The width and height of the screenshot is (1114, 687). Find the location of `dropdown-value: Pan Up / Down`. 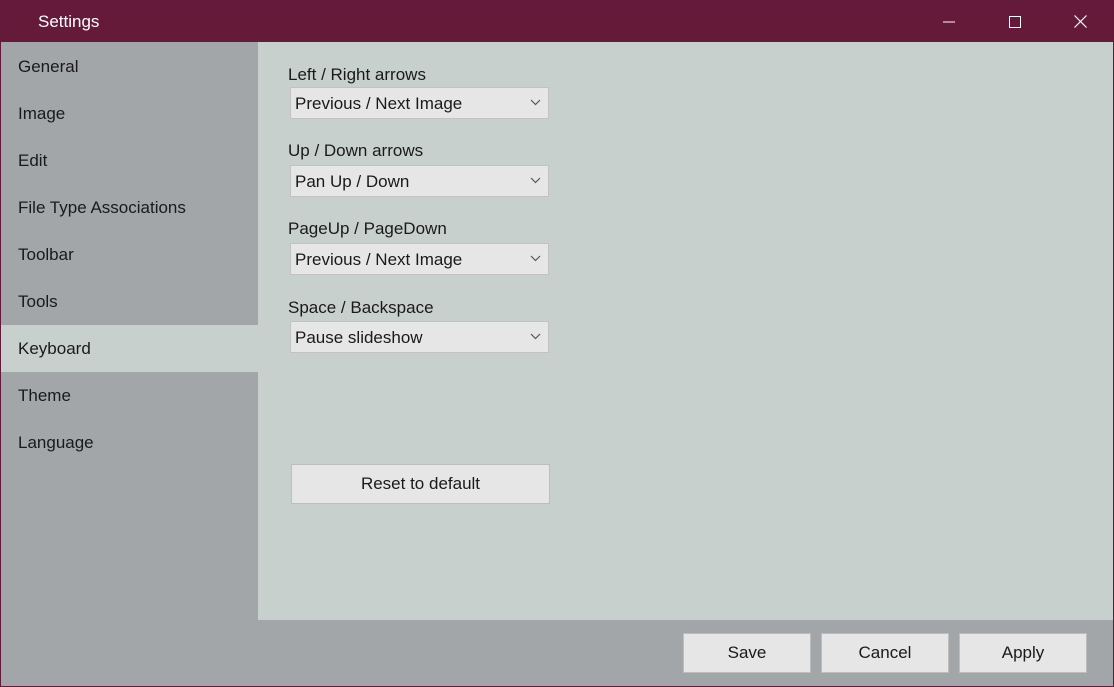

dropdown-value: Pan Up / Down is located at coordinates (352, 181).